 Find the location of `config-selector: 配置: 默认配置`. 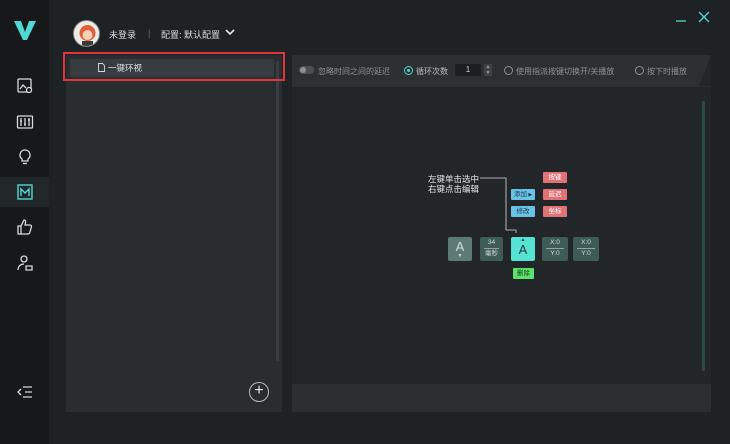

config-selector: 配置: 默认配置 is located at coordinates (190, 34).